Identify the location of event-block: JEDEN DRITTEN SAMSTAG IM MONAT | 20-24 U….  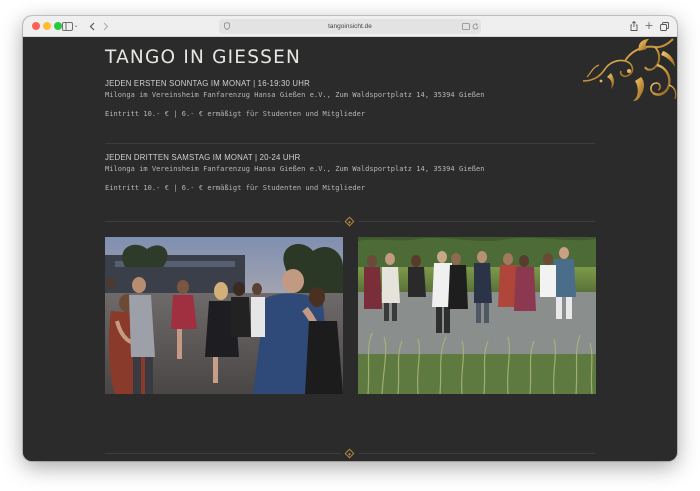
(350, 172).